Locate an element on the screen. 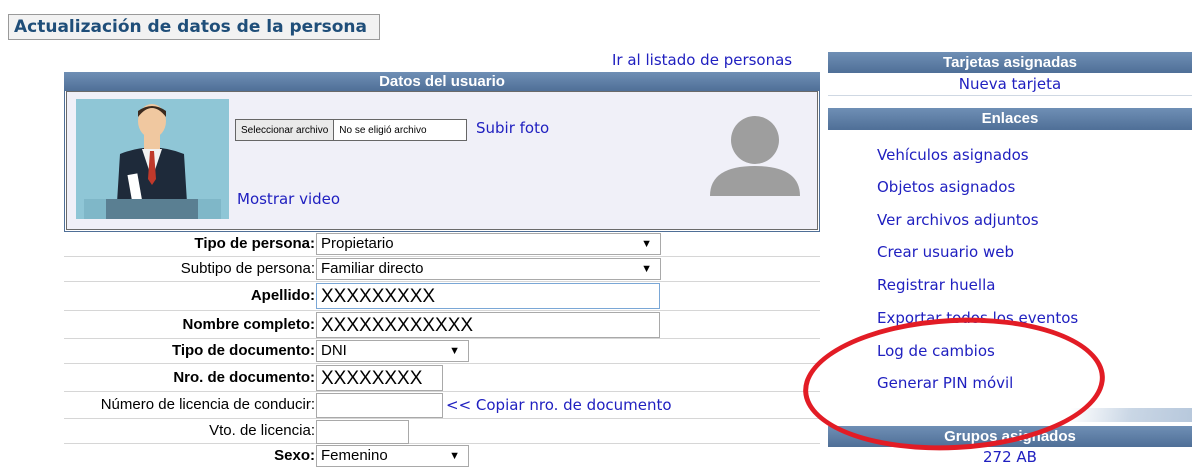  select-file-button: Seleccionar archivo is located at coordinates (285, 130).